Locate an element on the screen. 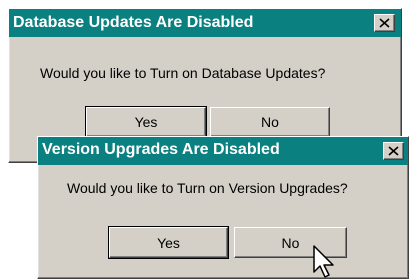 The height and width of the screenshot is (280, 409). dialog-titlebar: Version Upgrades Are Disabled is located at coordinates (223, 151).